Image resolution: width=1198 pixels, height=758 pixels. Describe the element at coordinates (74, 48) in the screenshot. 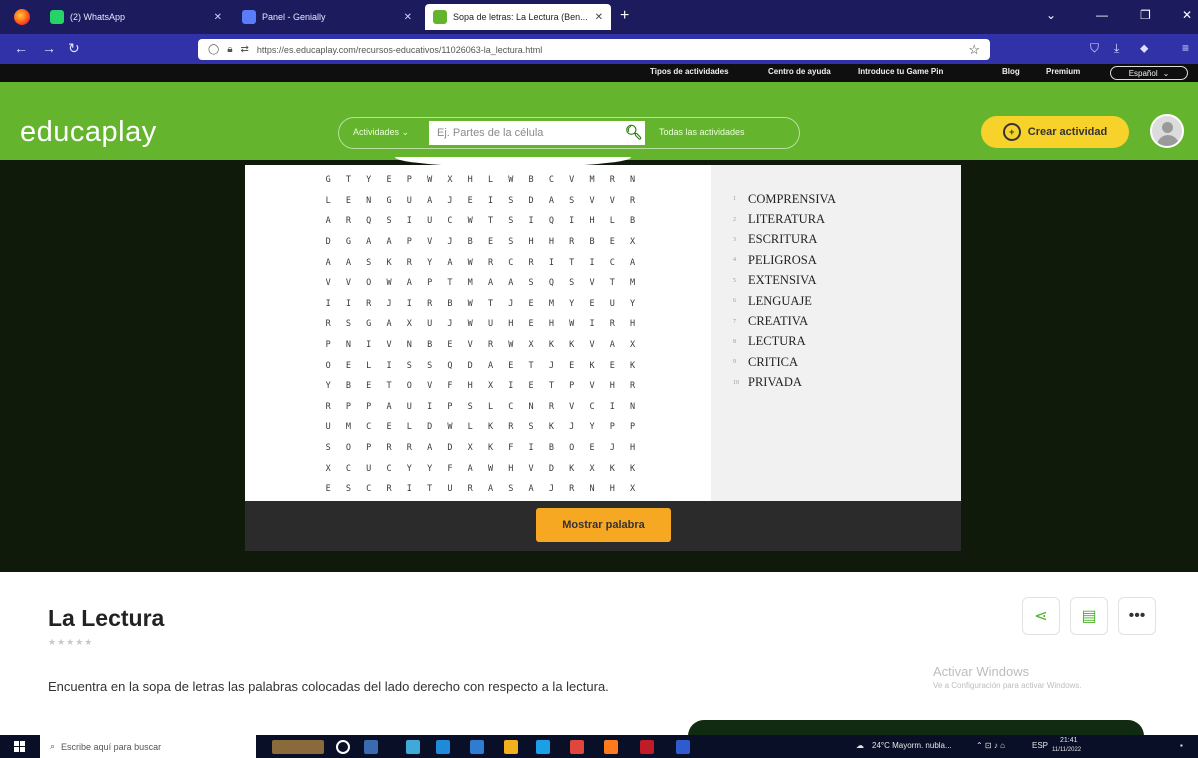

I see `reload-icon: ↻` at that location.